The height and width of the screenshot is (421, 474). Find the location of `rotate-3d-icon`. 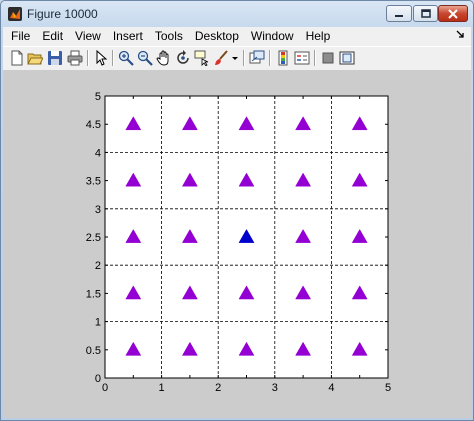

rotate-3d-icon is located at coordinates (183, 58).